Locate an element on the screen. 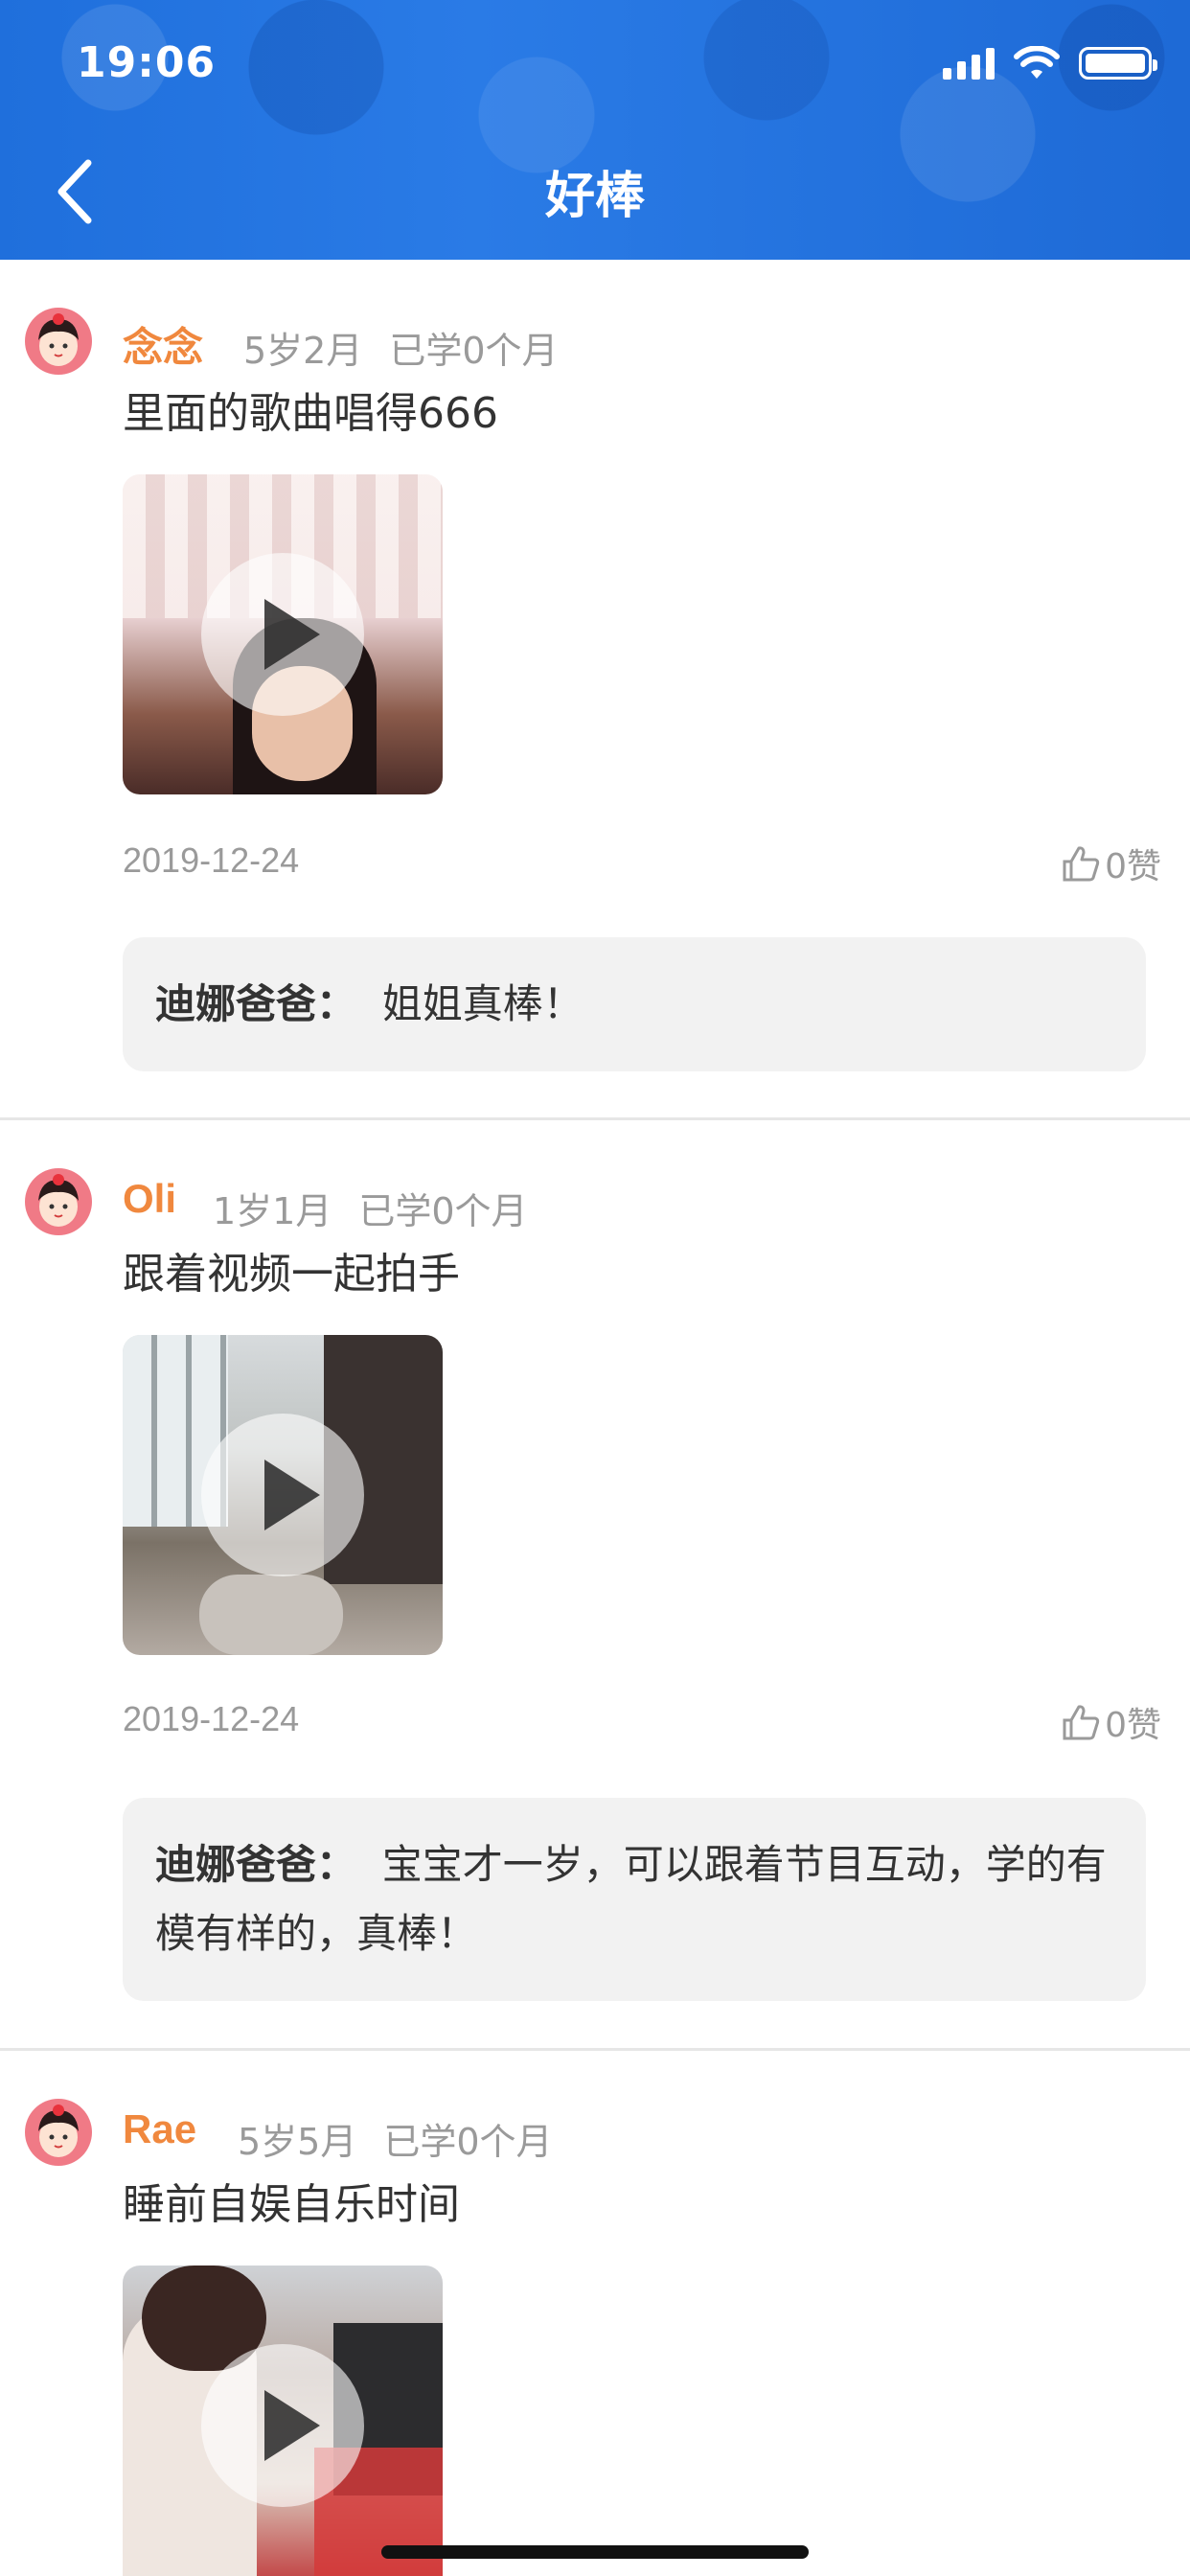 This screenshot has height=2576, width=1190. status-time: 19:06 is located at coordinates (147, 63).